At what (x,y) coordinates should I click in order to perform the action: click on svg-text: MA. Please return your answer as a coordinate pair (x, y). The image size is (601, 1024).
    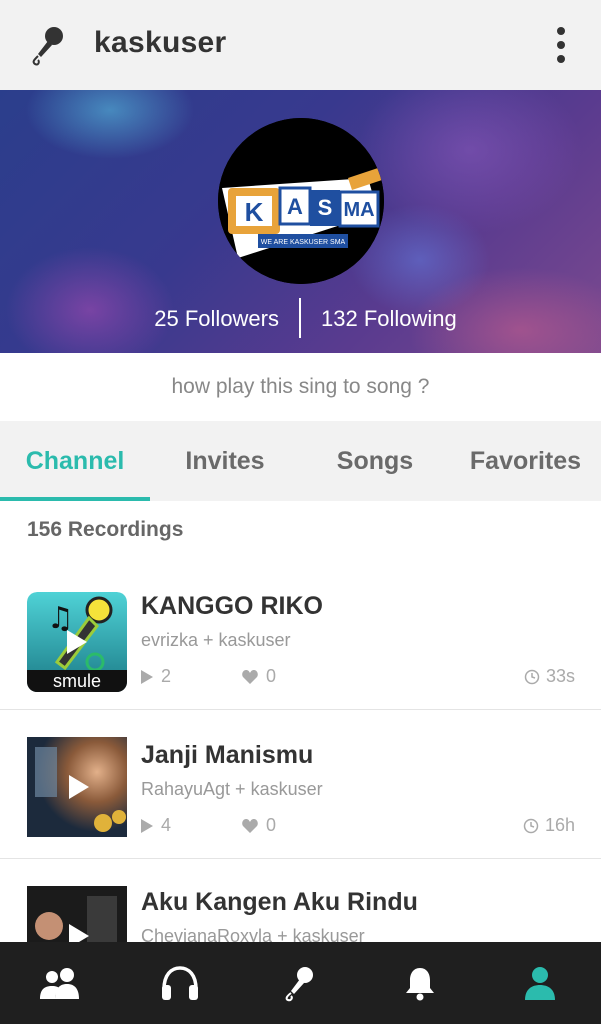
    Looking at the image, I should click on (358, 210).